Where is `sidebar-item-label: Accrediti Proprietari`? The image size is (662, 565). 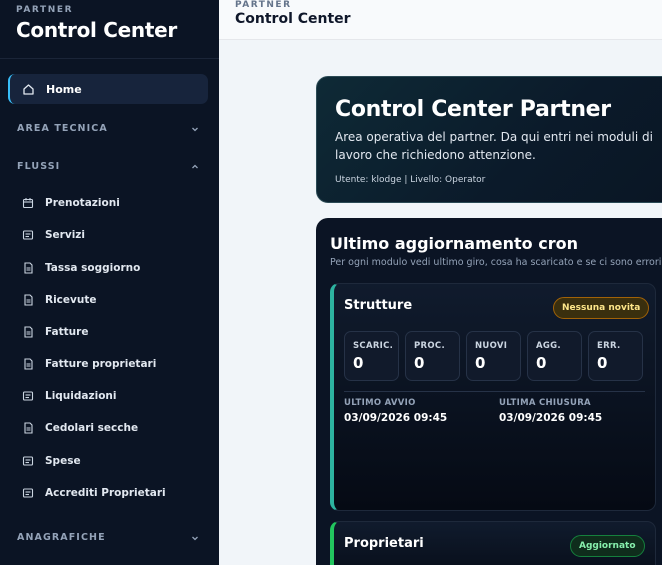
sidebar-item-label: Accrediti Proprietari is located at coordinates (105, 493).